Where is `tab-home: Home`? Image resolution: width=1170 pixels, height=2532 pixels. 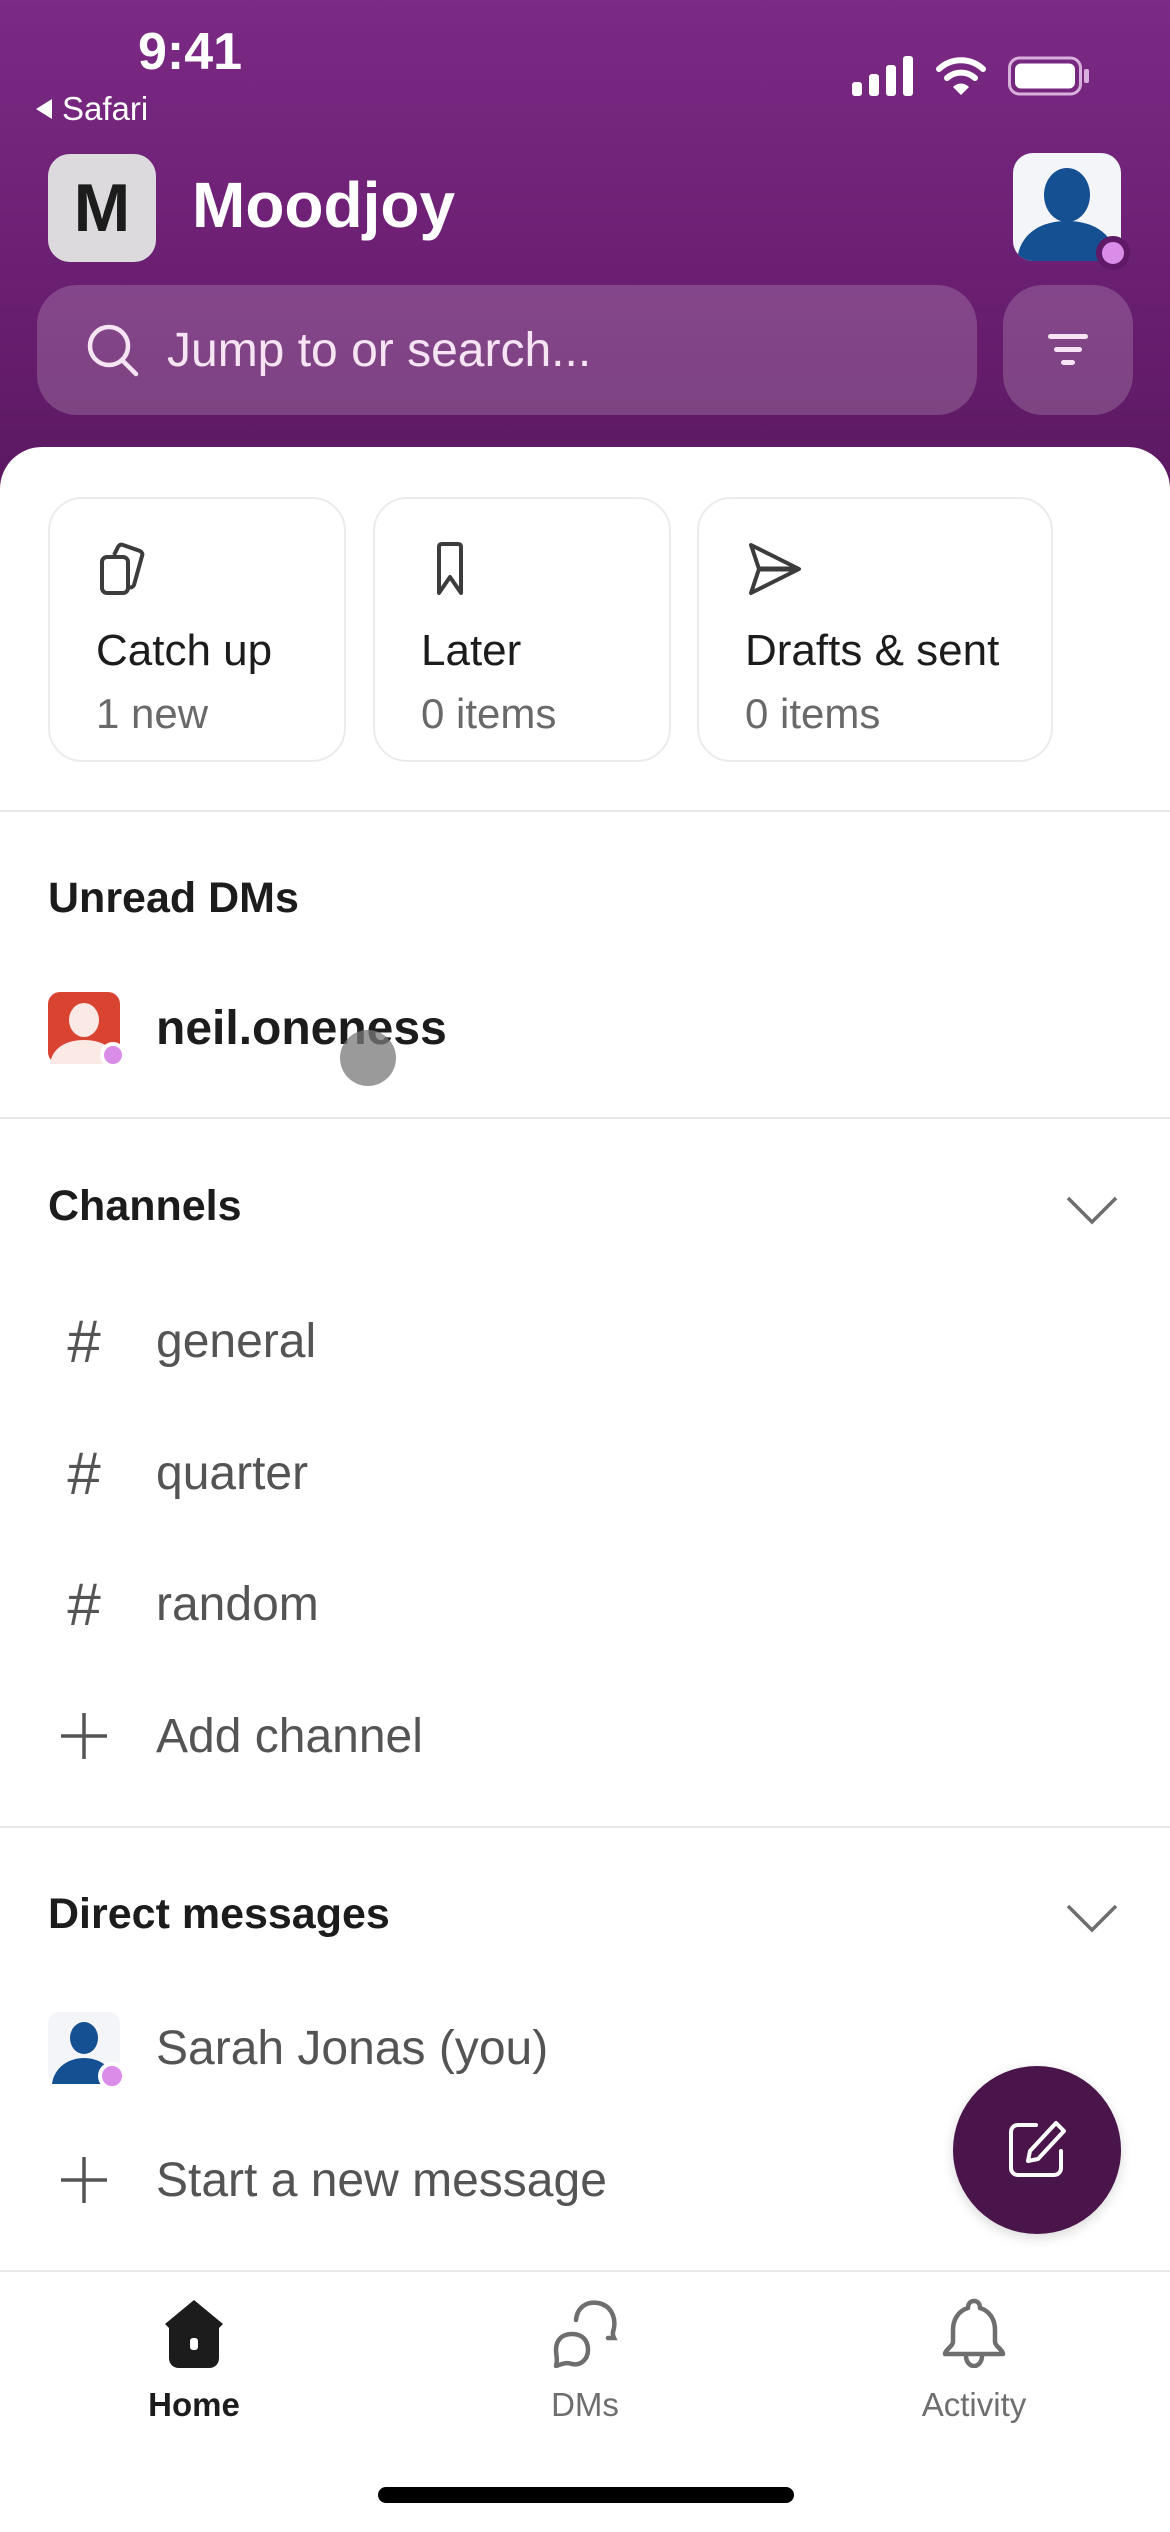
tab-home: Home is located at coordinates (194, 2361).